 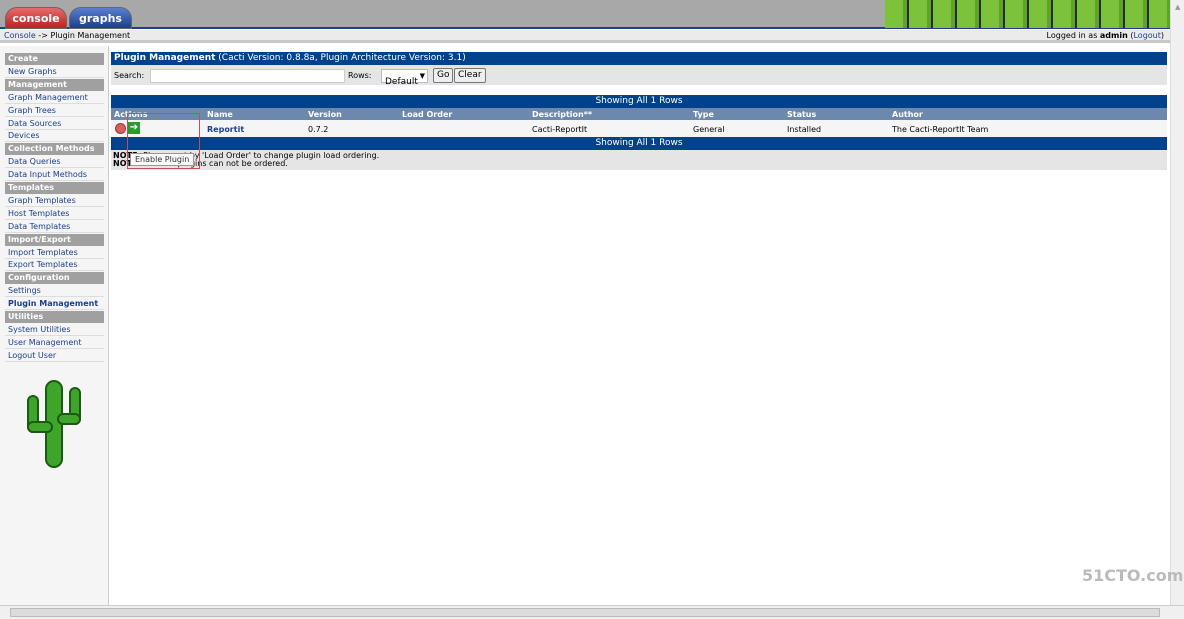 What do you see at coordinates (54, 149) in the screenshot?
I see `sidebar-heading-collection-methods: Collection Methods` at bounding box center [54, 149].